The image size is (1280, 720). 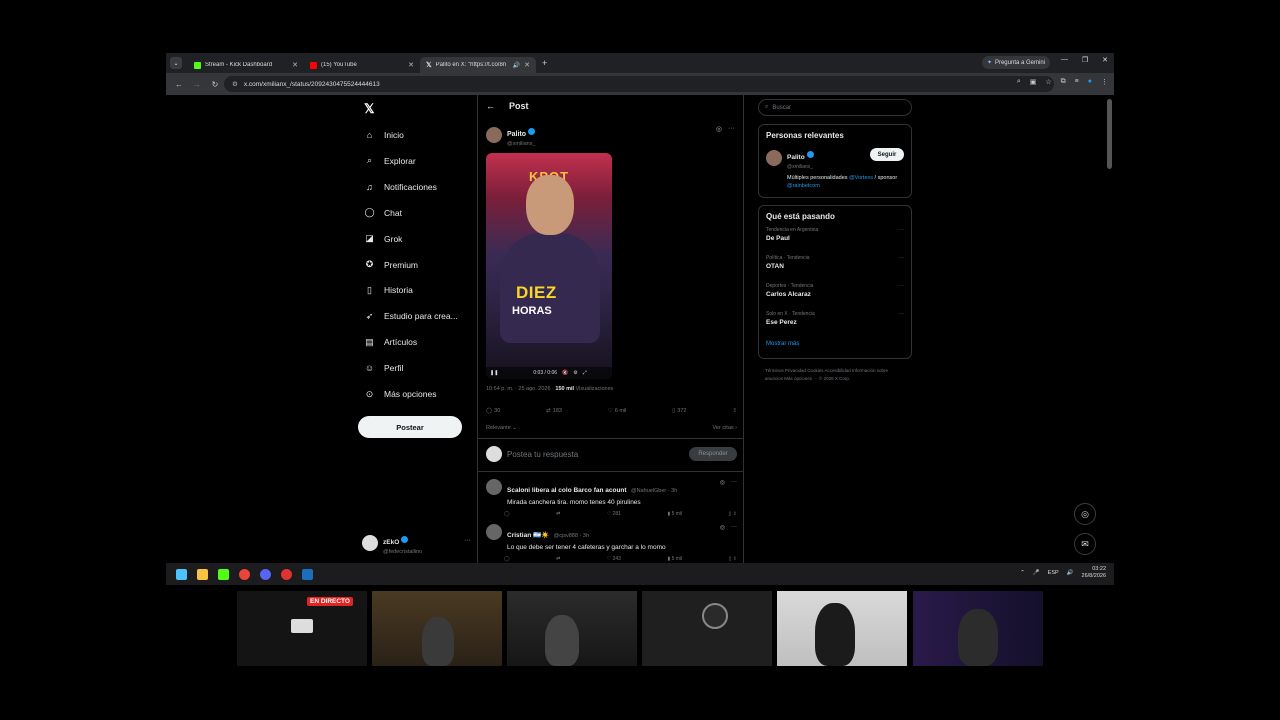 What do you see at coordinates (176, 63) in the screenshot?
I see `tab-search-icon: ⌄` at bounding box center [176, 63].